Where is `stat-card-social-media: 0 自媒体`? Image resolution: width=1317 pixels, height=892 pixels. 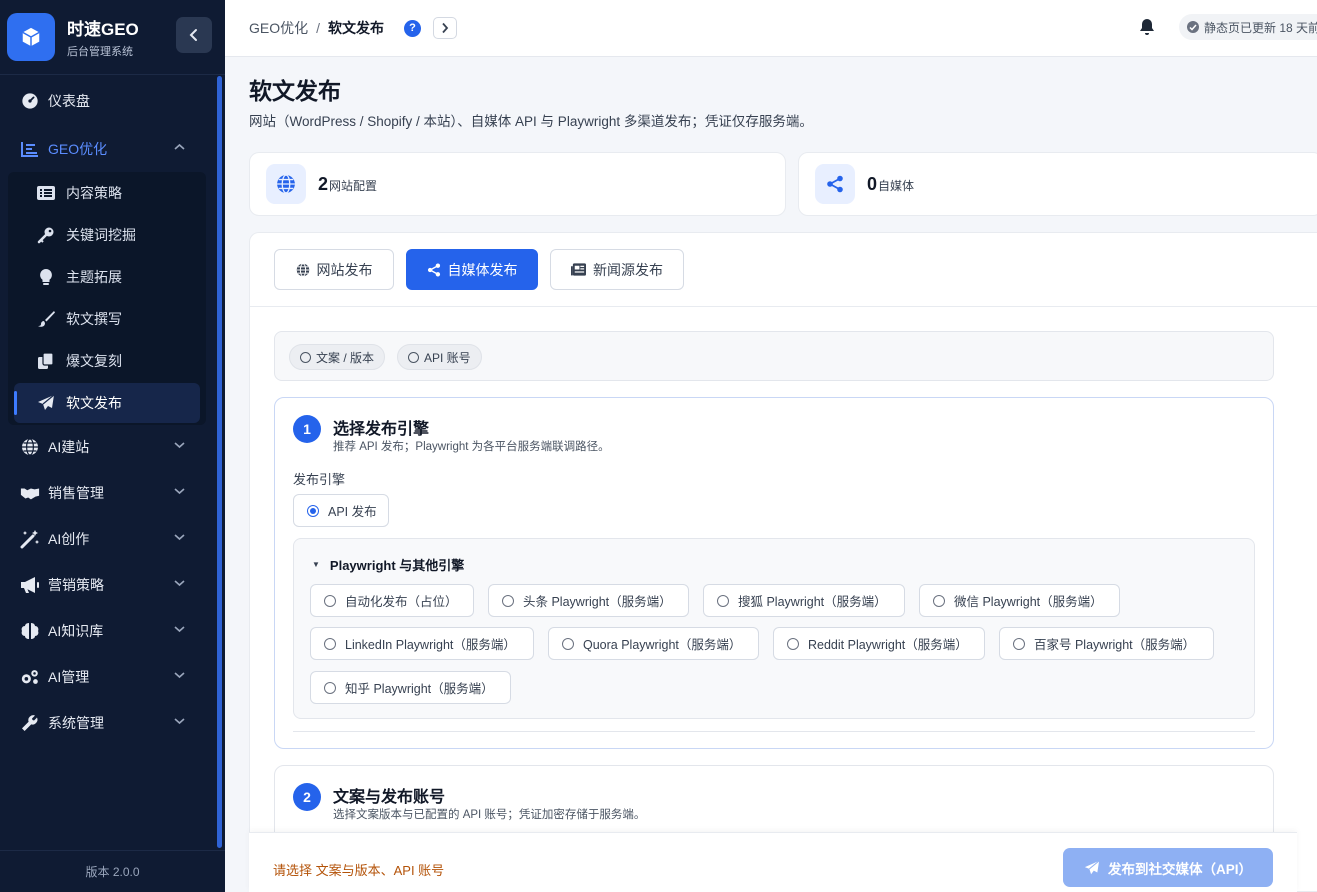 stat-card-social-media: 0 自媒体 is located at coordinates (1057, 184).